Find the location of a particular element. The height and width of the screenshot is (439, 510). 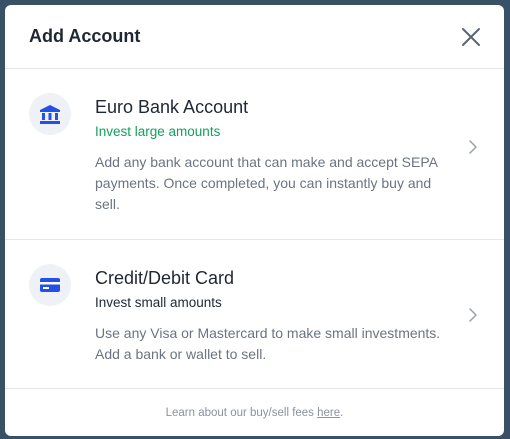

bank-icon is located at coordinates (50, 114).